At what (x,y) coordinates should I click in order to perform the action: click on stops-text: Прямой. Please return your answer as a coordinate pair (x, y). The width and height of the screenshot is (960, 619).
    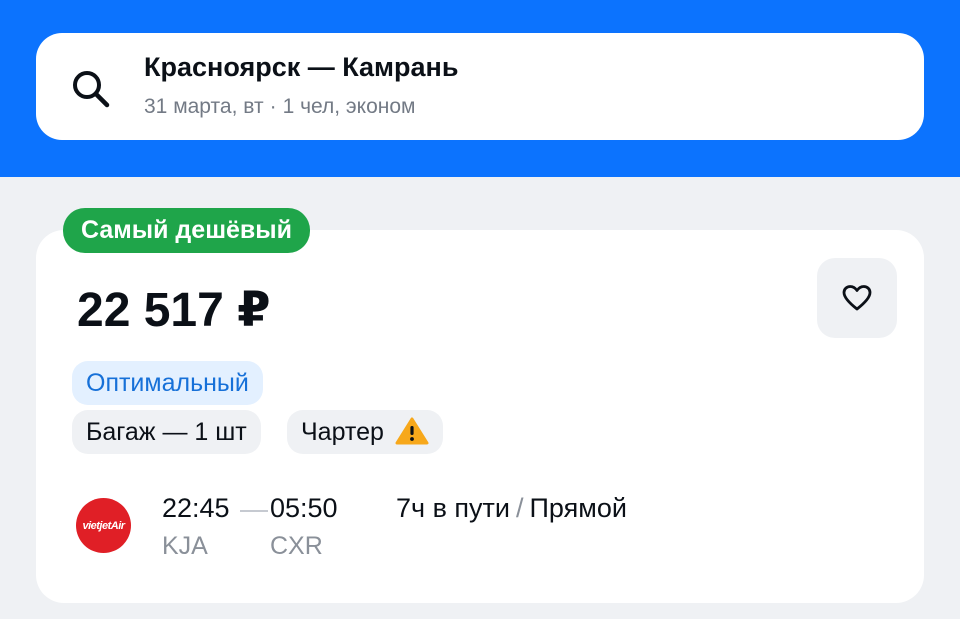
    Looking at the image, I should click on (578, 508).